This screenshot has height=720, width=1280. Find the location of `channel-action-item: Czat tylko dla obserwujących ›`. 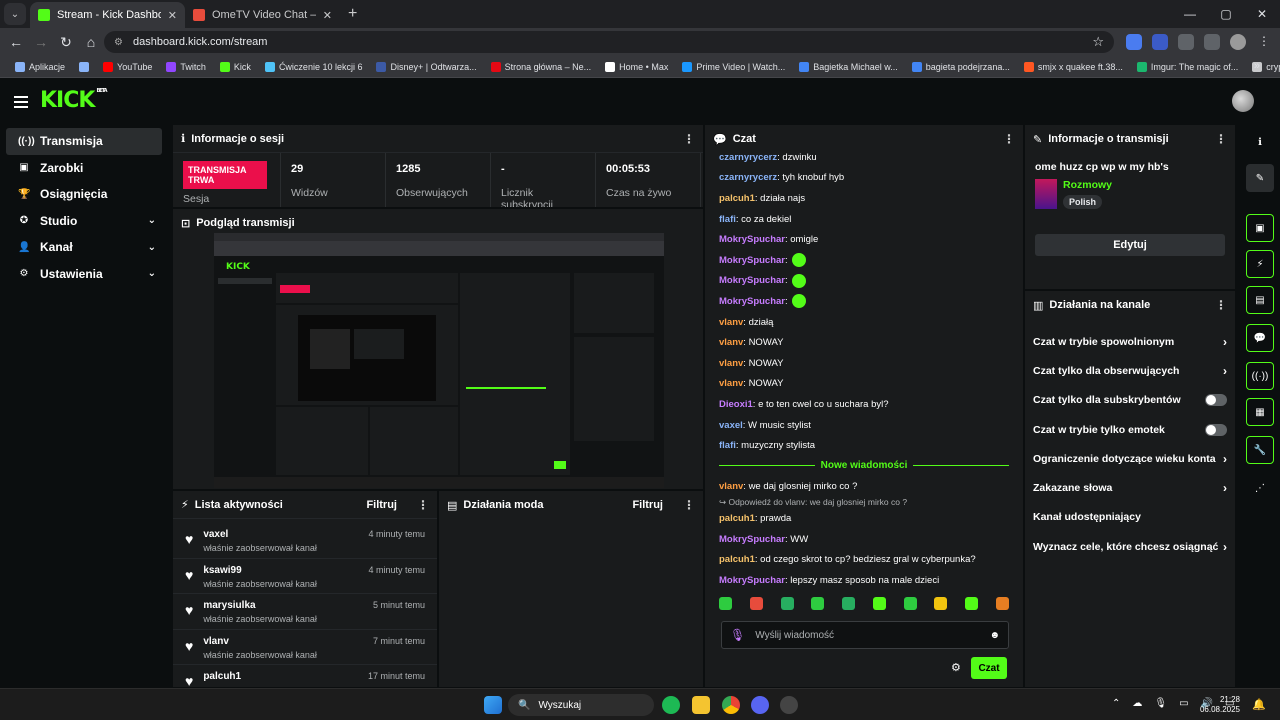

channel-action-item: Czat tylko dla obserwujących › is located at coordinates (1130, 370).